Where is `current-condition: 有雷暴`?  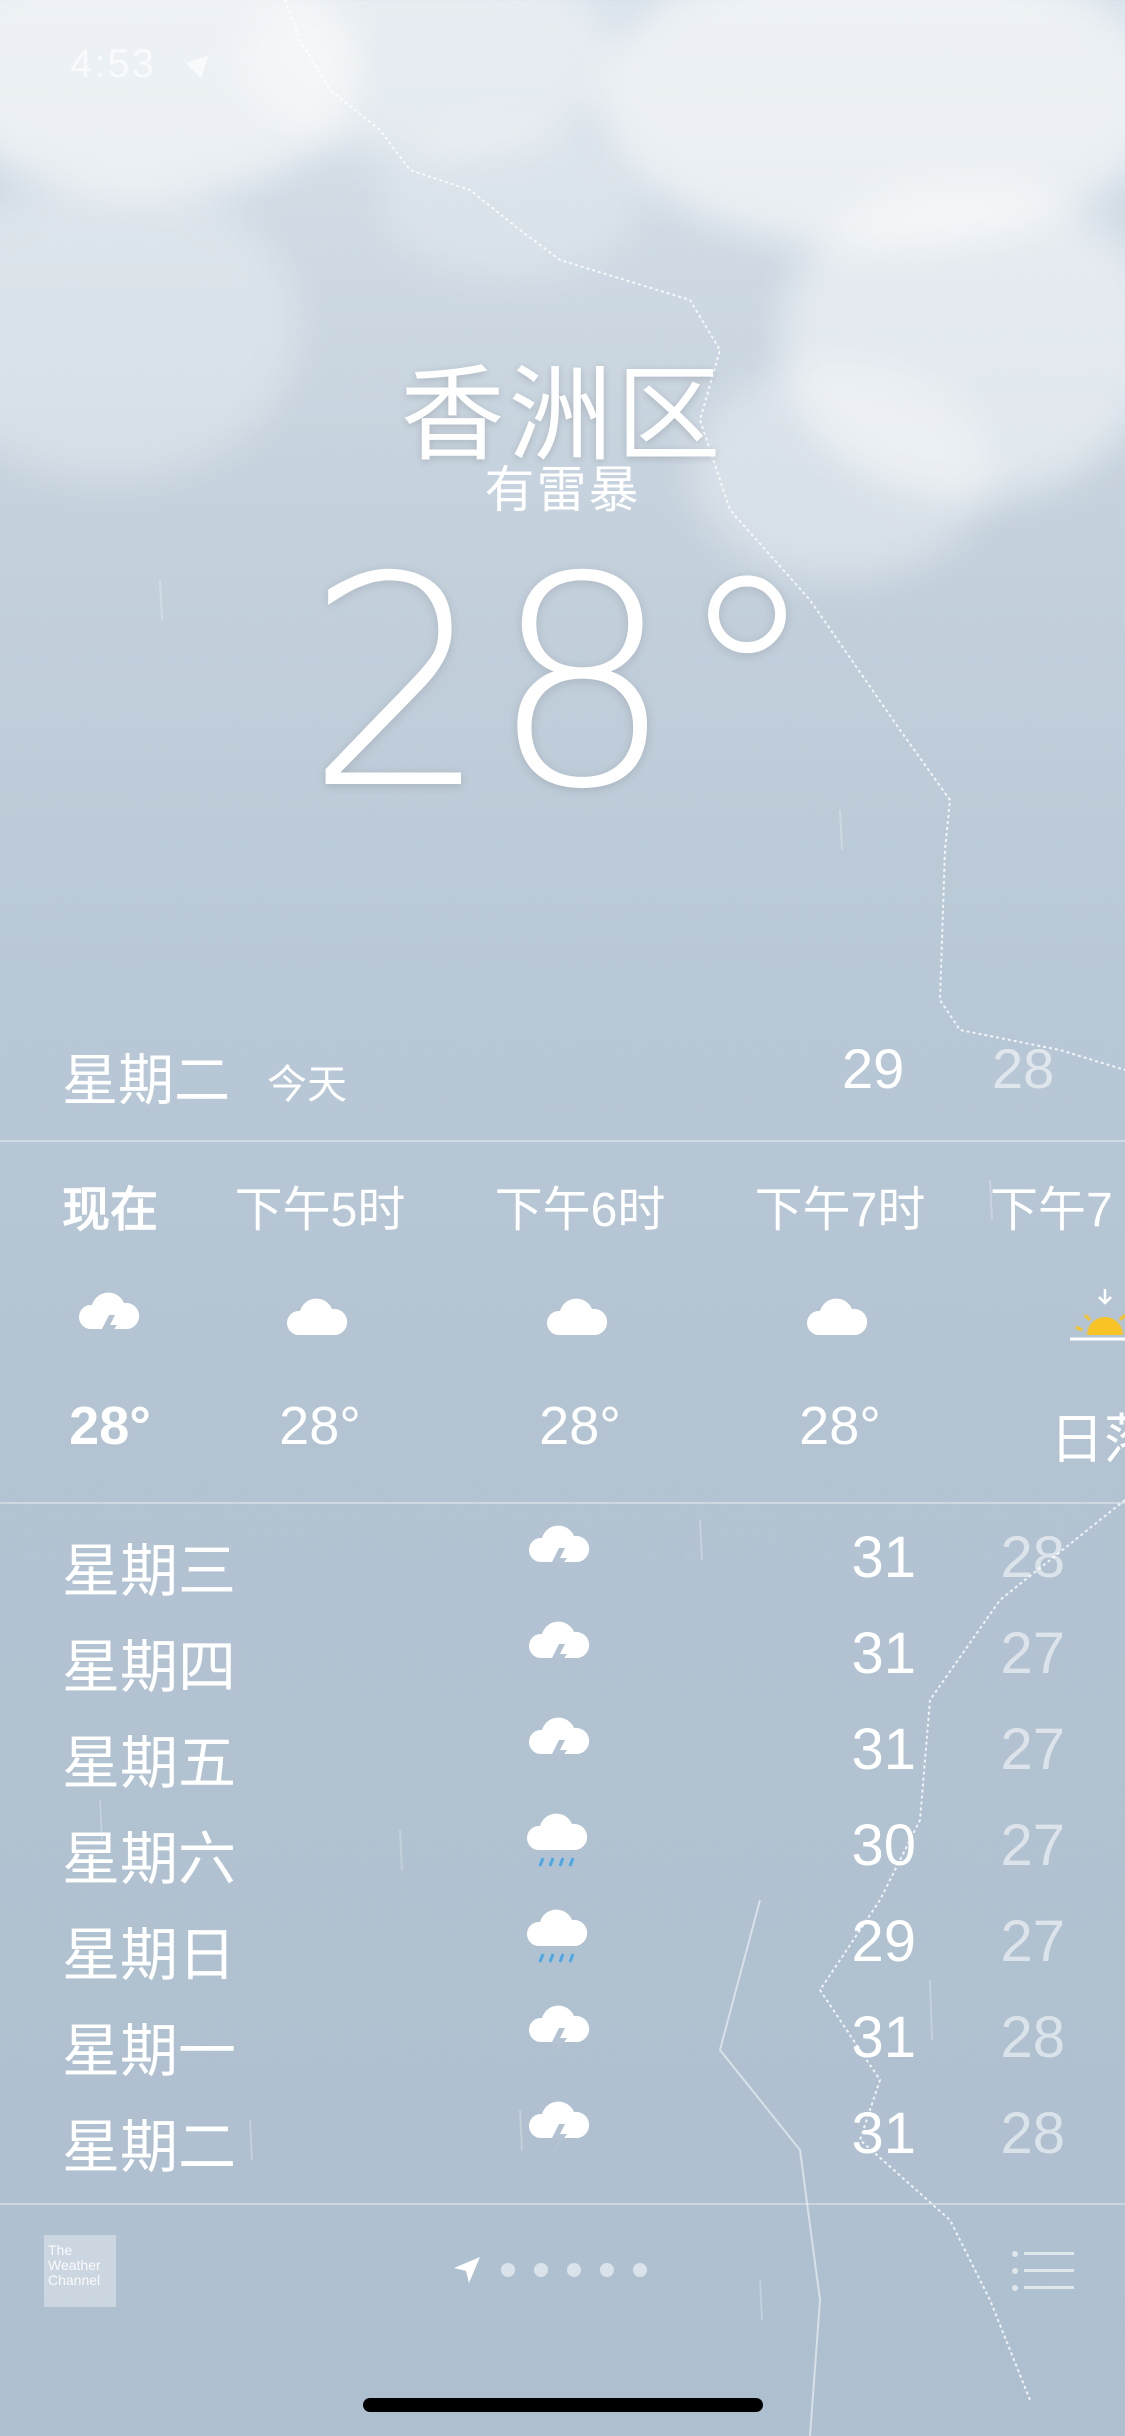 current-condition: 有雷暴 is located at coordinates (562, 490).